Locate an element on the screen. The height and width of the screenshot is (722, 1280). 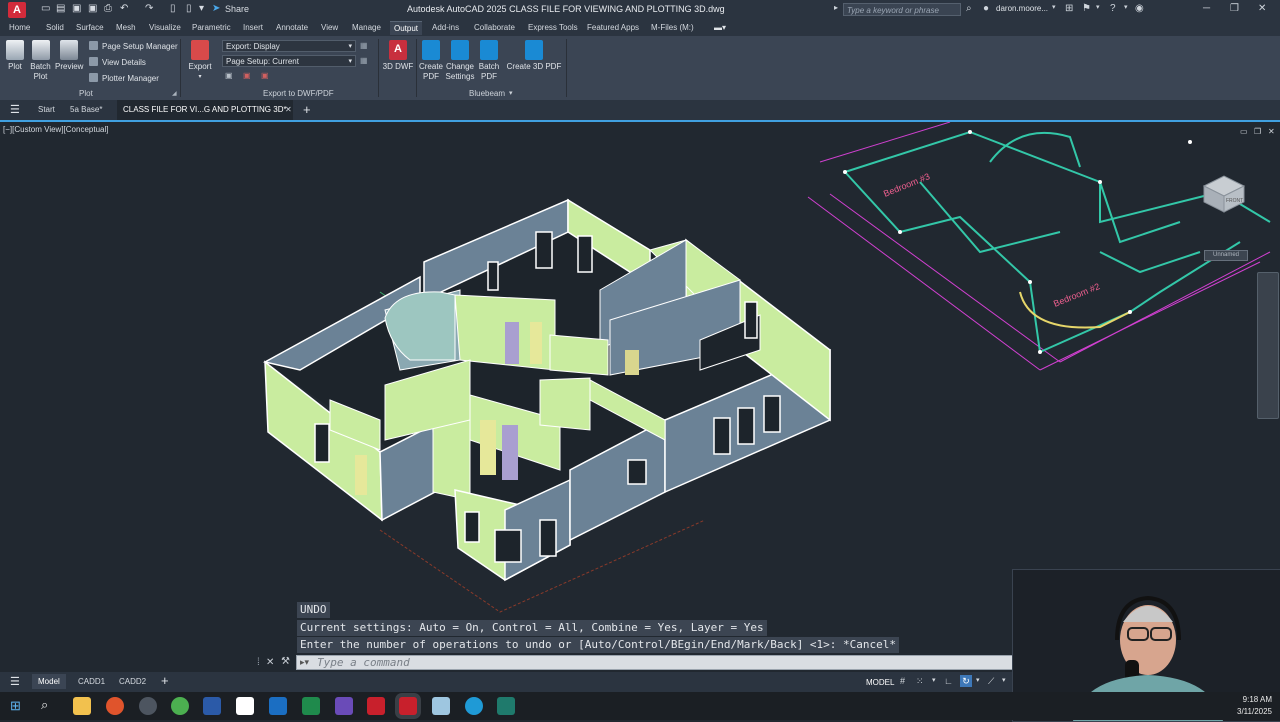
page-setup-manager-button: Page Setup Manager is located at coordinates (133, 46).